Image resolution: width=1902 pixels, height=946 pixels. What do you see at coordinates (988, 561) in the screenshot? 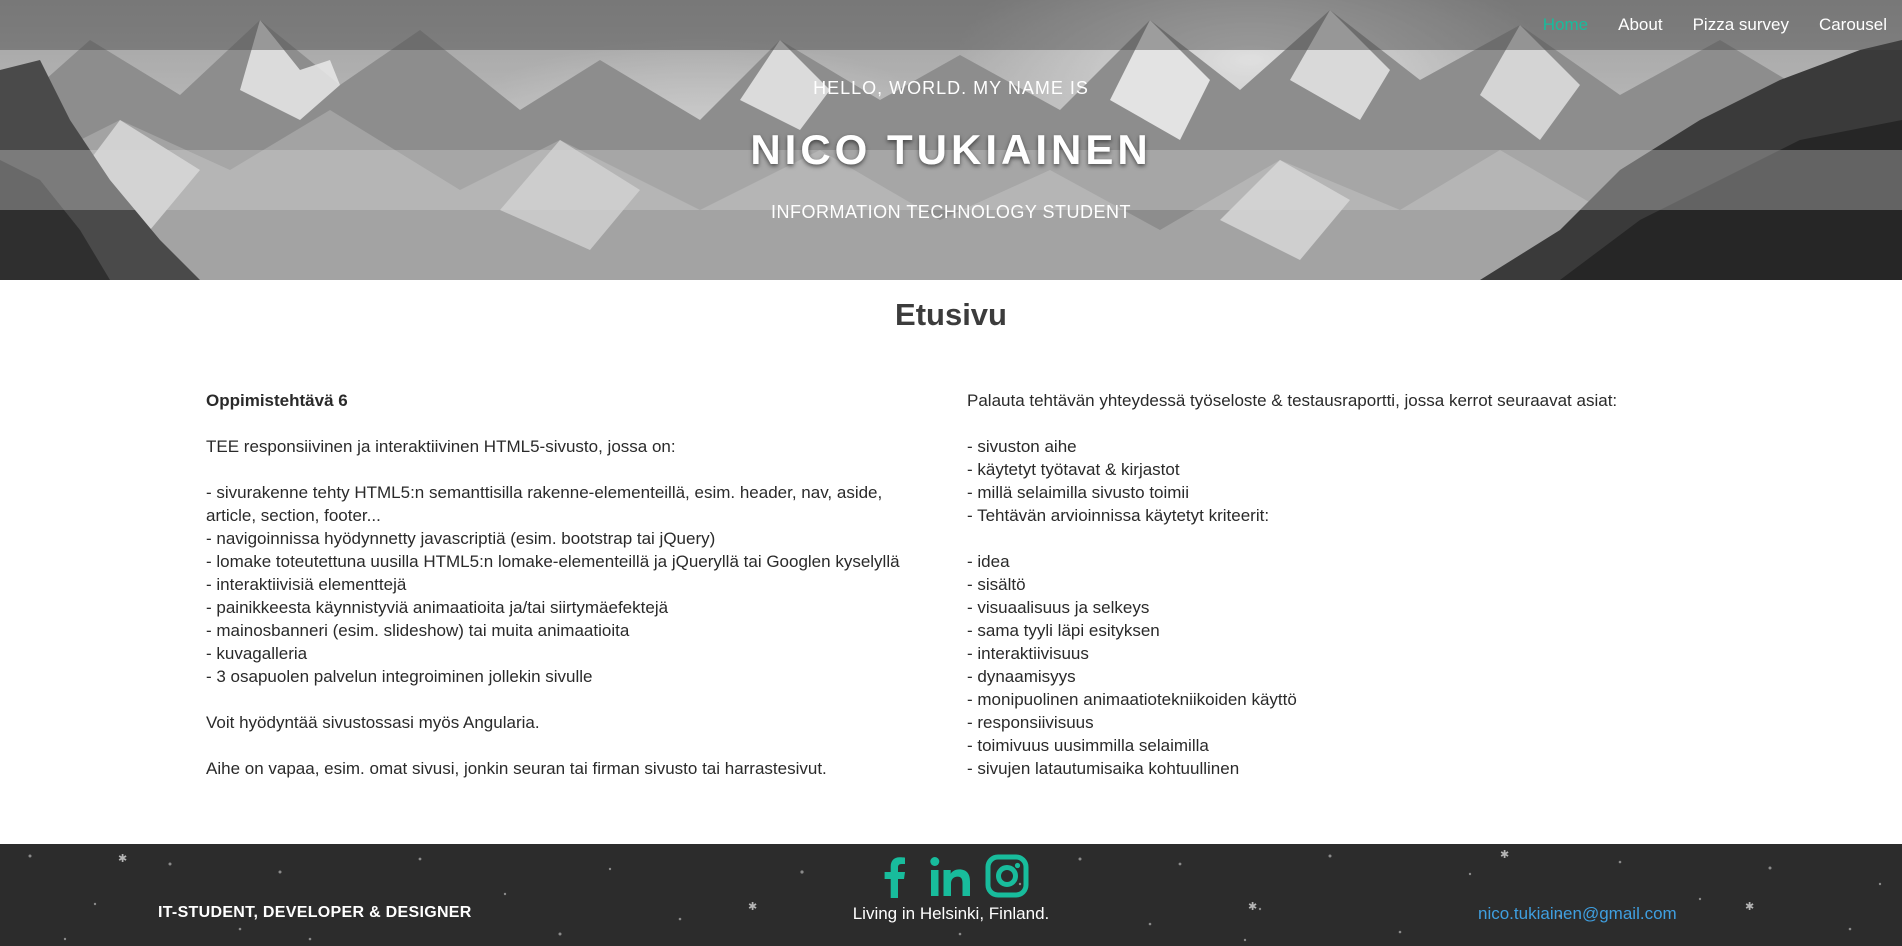
I see `list-item: - idea` at bounding box center [988, 561].